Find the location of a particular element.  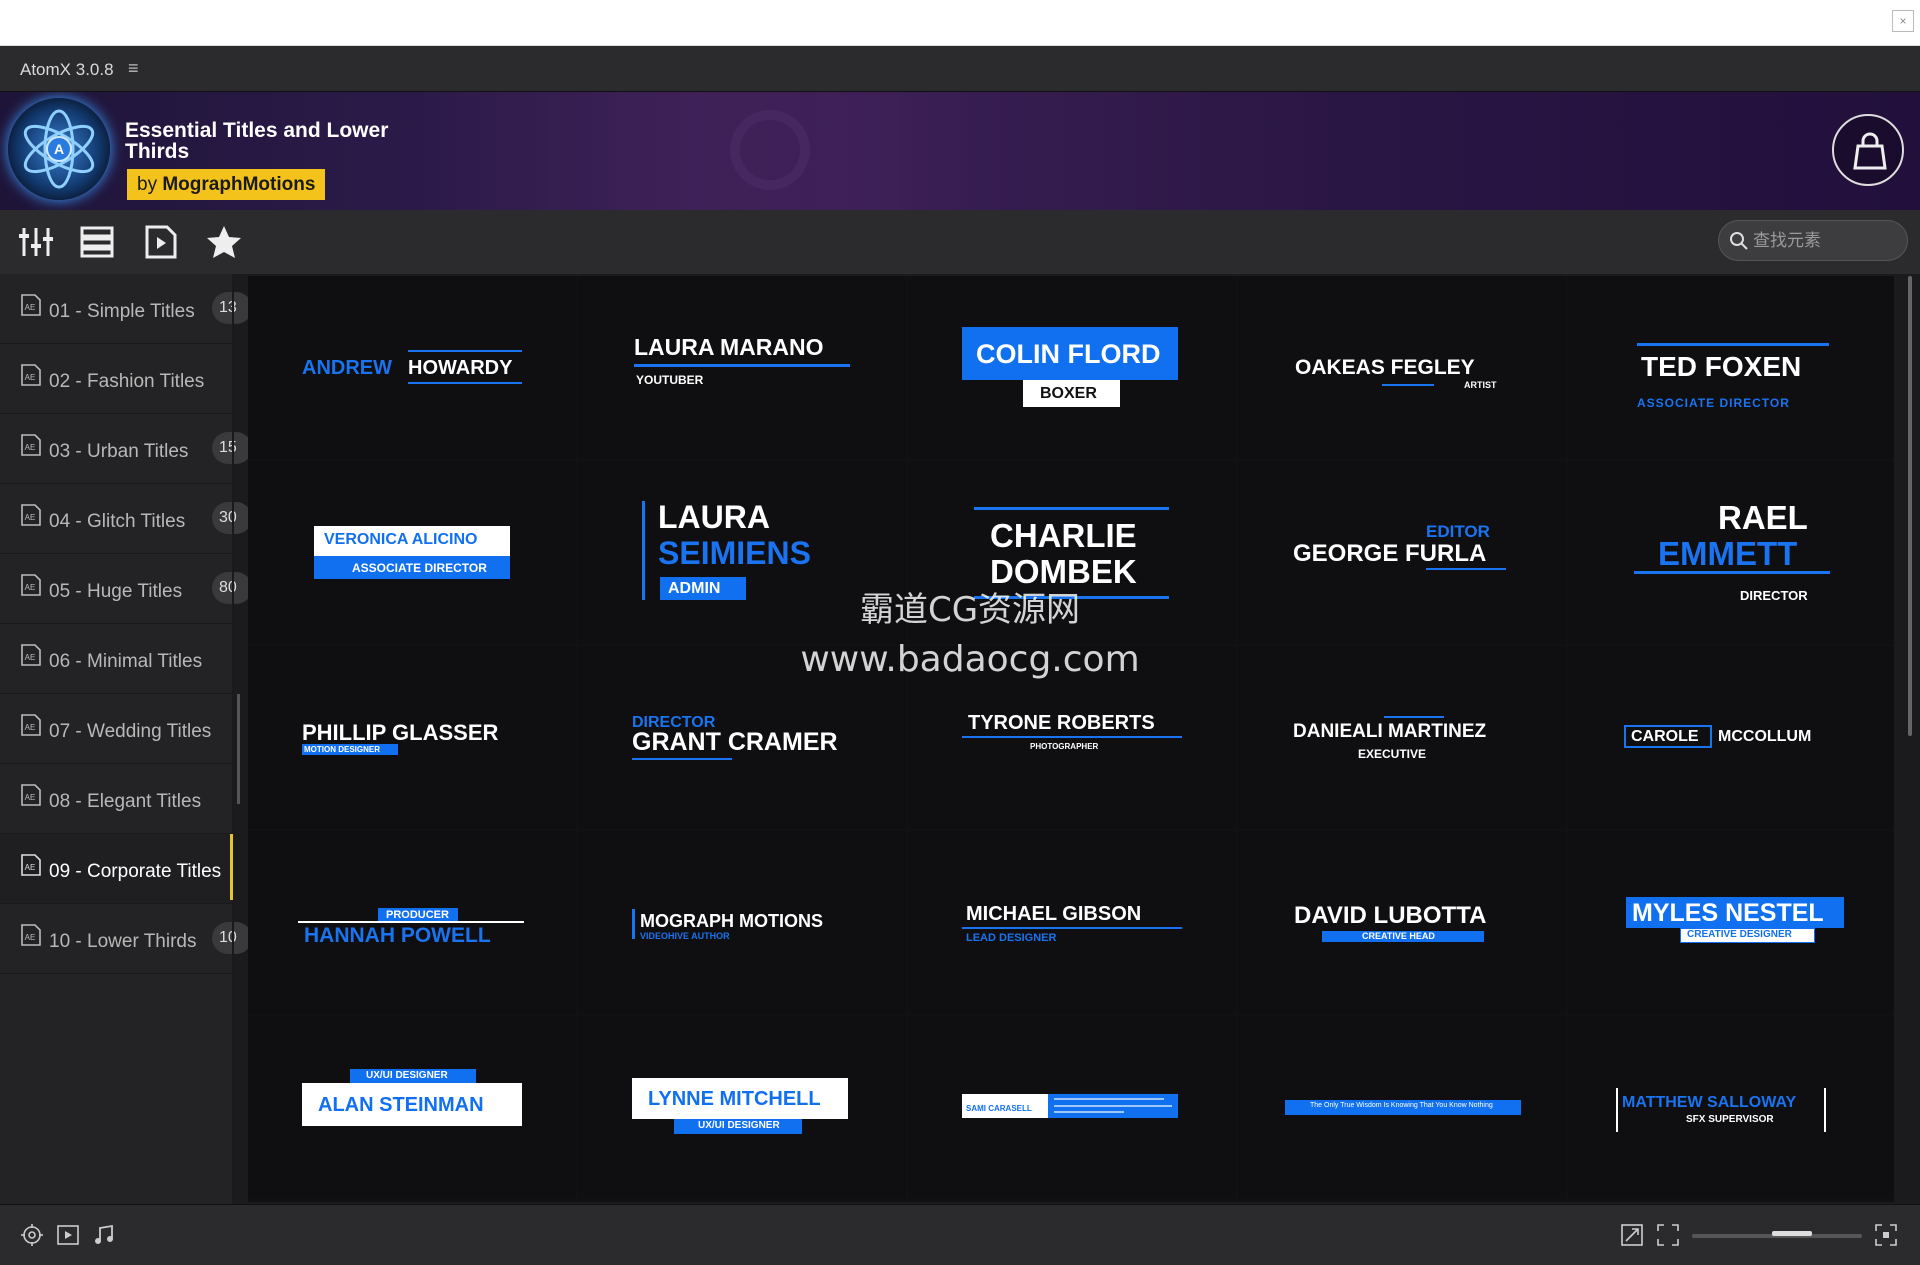

list-view-icon is located at coordinates (98, 242).